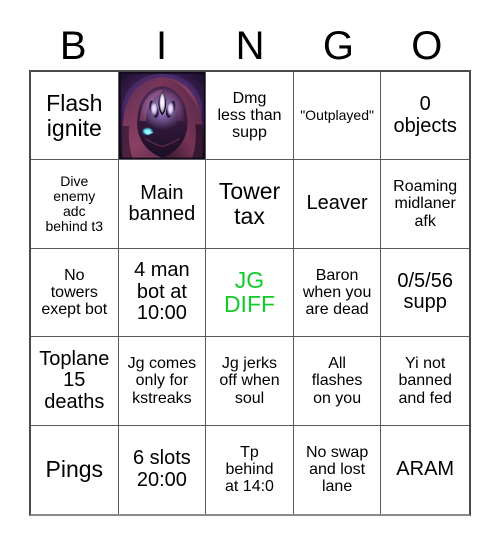 This screenshot has height=544, width=500. I want to click on bingo-cell-i1, so click(162, 116).